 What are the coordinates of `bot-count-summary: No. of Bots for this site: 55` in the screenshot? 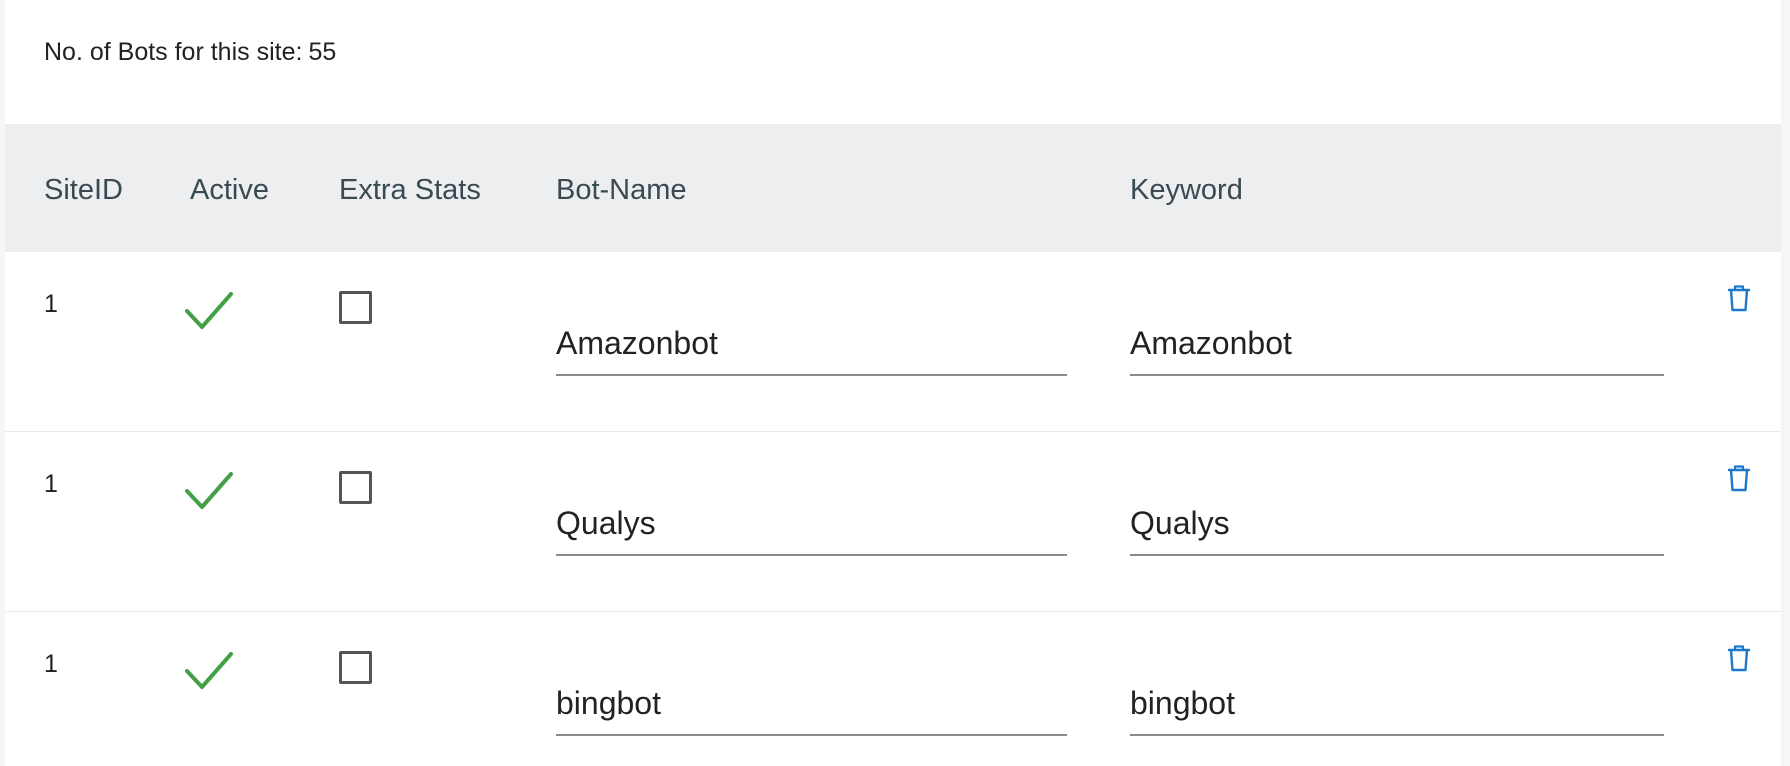 It's located at (190, 52).